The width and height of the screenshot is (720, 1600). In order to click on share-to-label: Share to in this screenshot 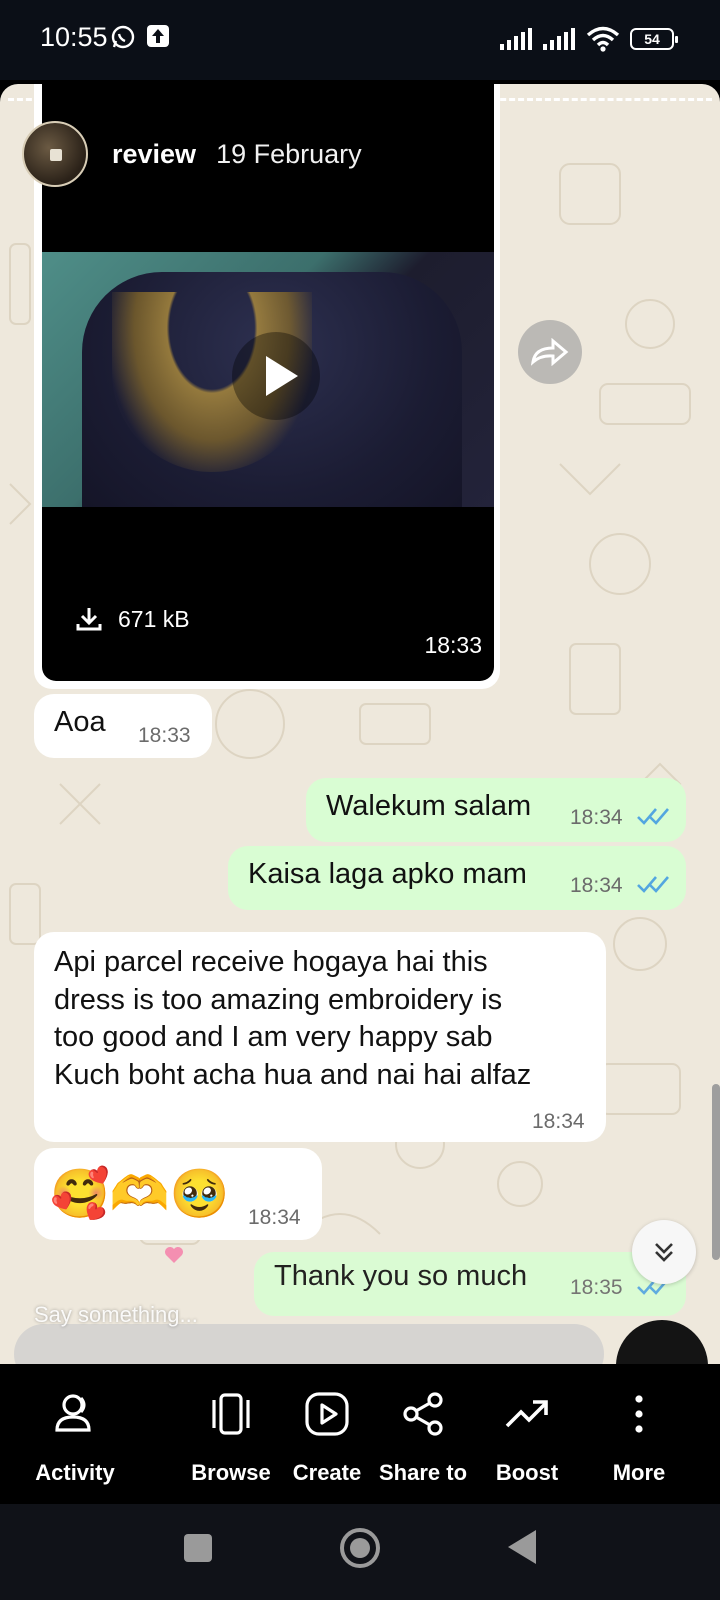, I will do `click(423, 1472)`.